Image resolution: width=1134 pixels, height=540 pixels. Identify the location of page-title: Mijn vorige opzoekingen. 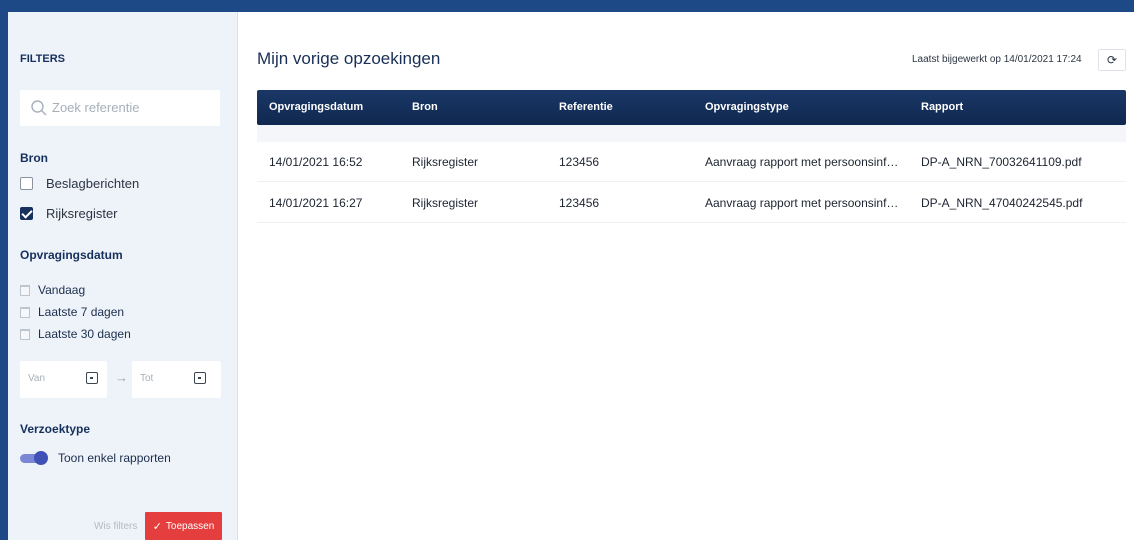
(349, 58).